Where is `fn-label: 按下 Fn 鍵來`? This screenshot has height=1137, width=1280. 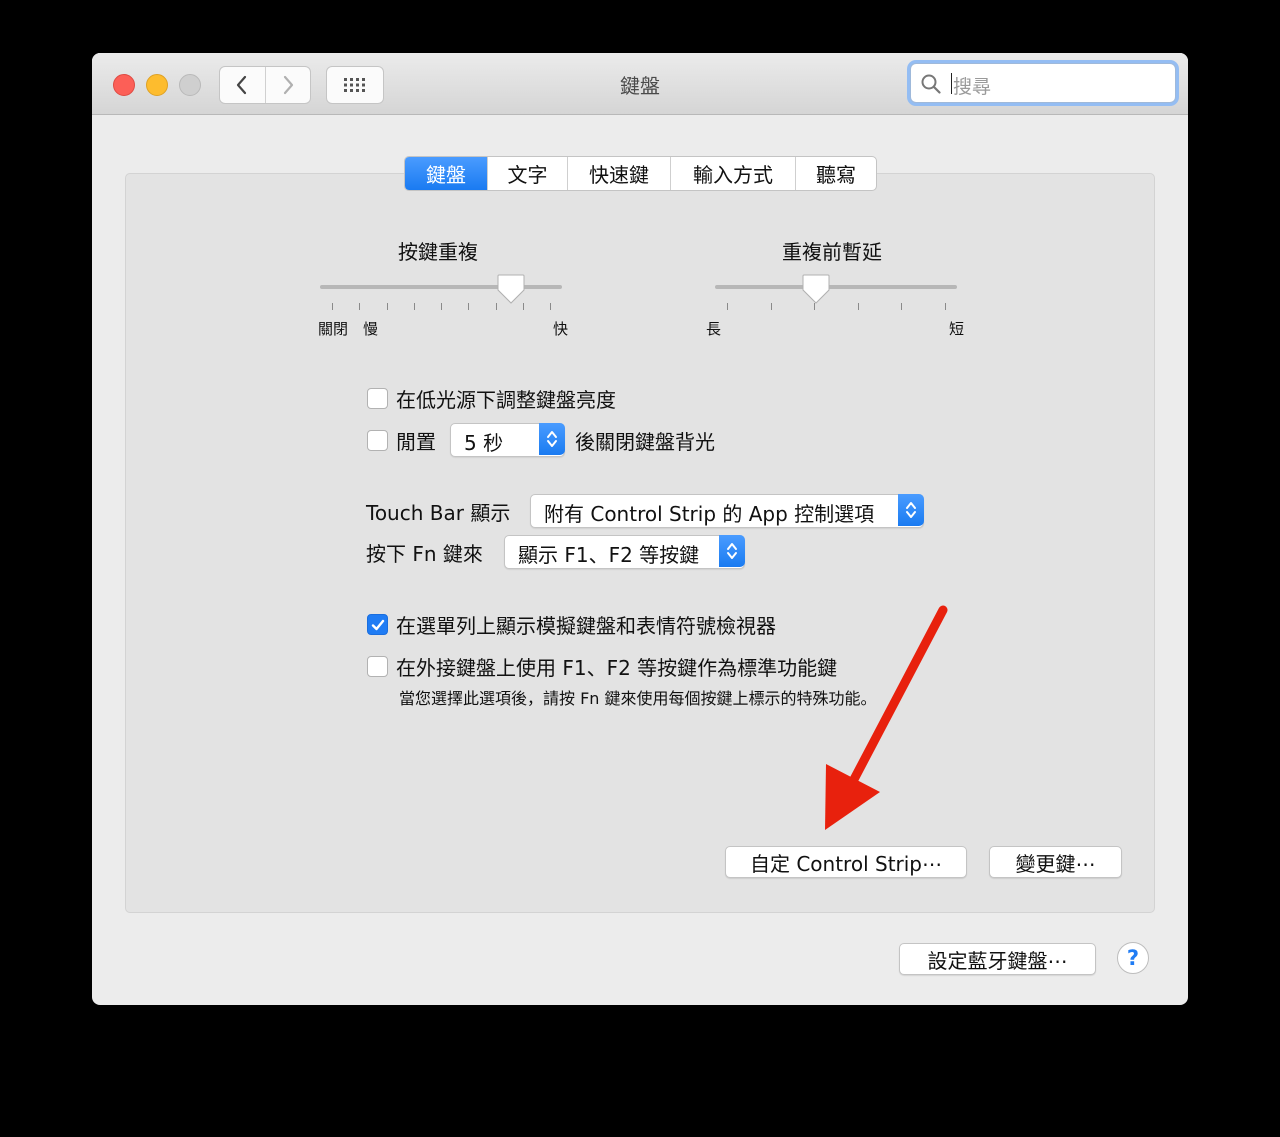 fn-label: 按下 Fn 鍵來 is located at coordinates (424, 554).